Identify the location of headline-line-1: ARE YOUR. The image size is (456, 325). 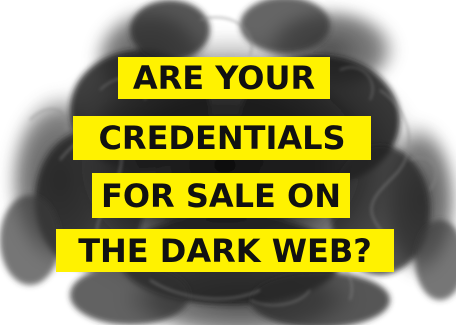
(224, 78).